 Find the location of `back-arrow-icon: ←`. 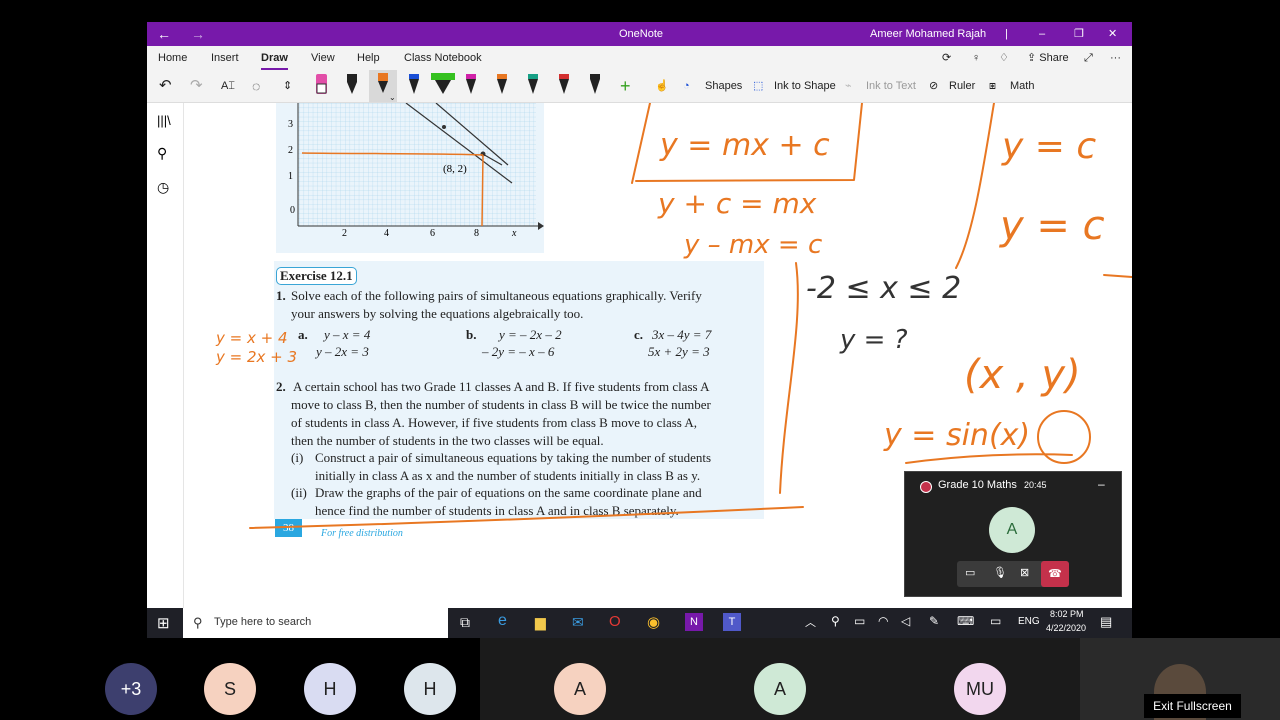

back-arrow-icon: ← is located at coordinates (164, 34).